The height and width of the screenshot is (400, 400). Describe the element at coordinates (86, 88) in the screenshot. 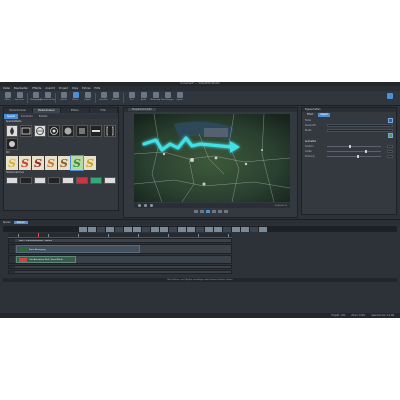

I see `menu-extras: Extras` at that location.